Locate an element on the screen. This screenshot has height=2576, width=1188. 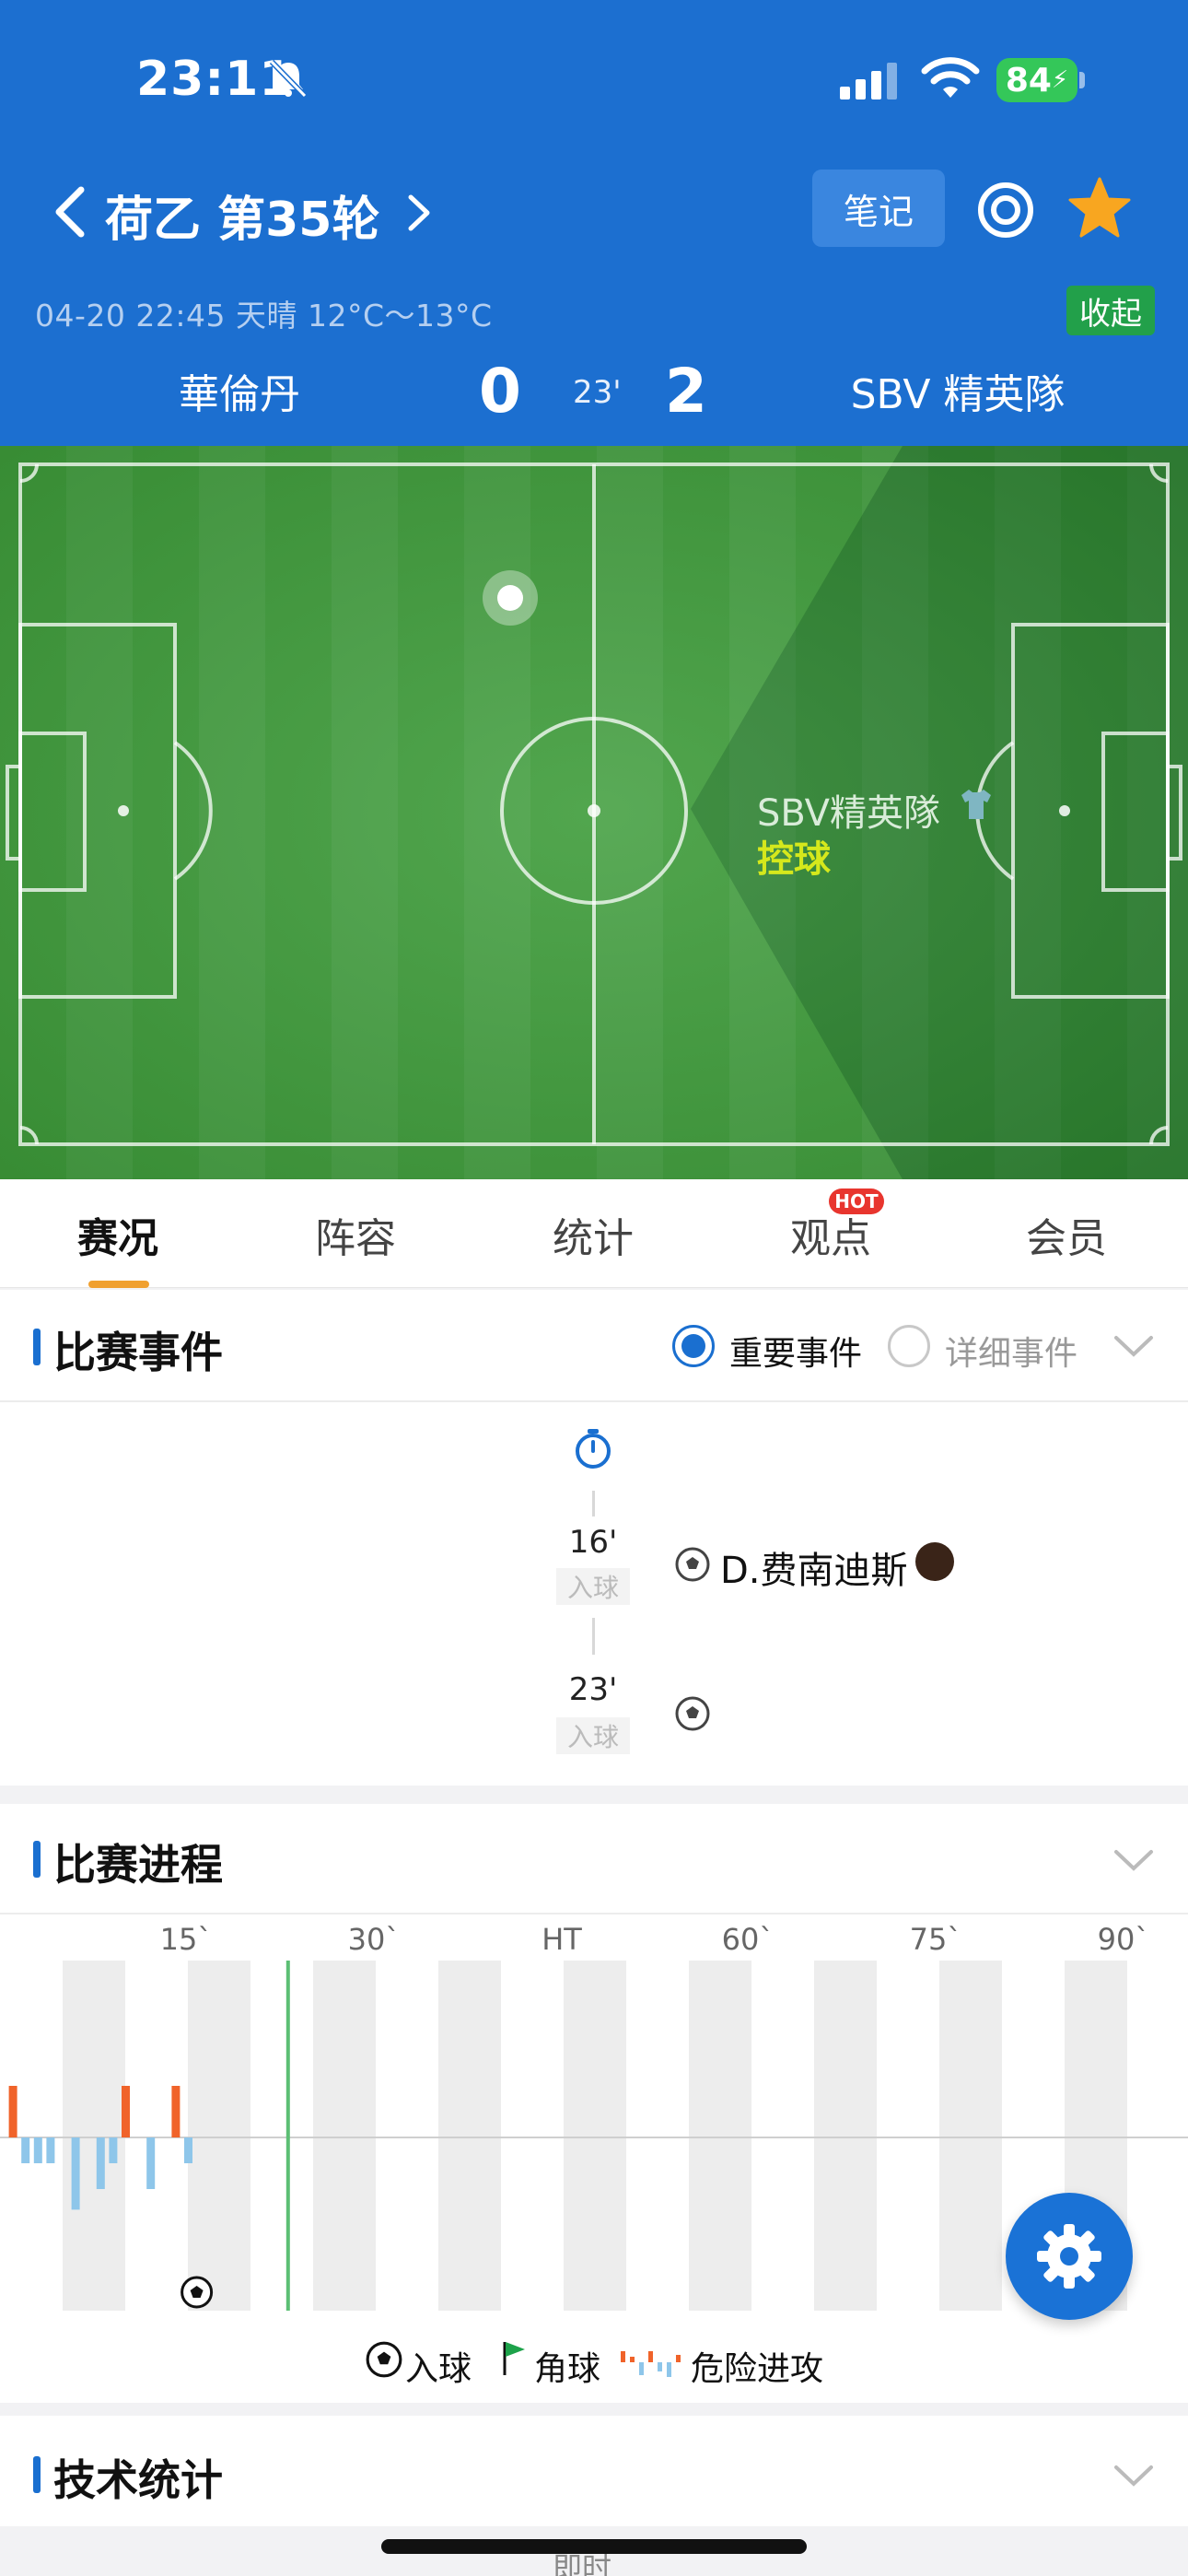
settings-button is located at coordinates (1069, 2256).